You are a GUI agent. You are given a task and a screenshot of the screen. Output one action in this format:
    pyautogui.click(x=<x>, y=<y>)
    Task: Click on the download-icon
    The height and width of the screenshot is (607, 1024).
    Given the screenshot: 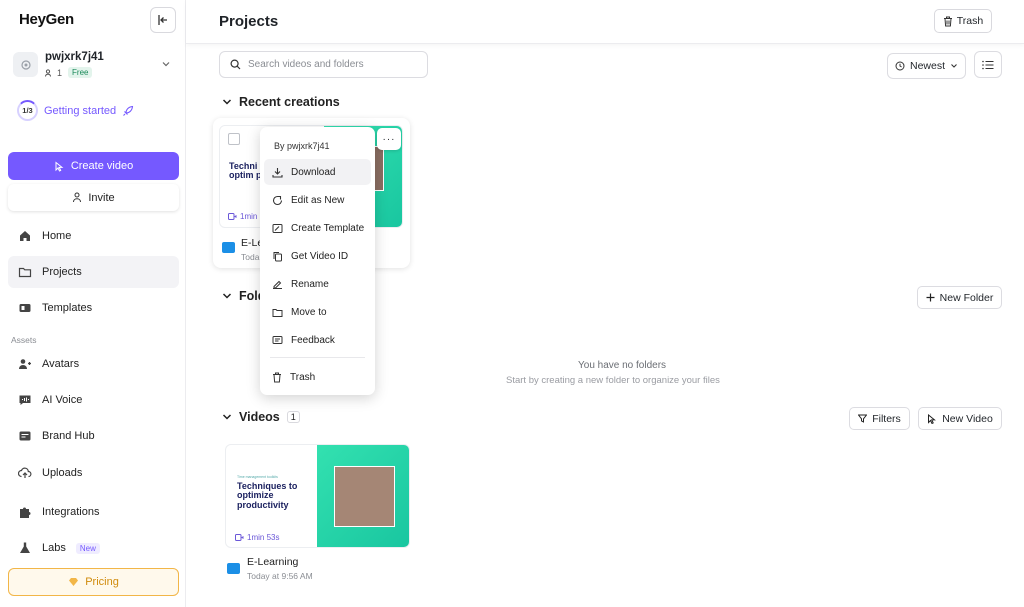 What is the action you would take?
    pyautogui.click(x=277, y=172)
    